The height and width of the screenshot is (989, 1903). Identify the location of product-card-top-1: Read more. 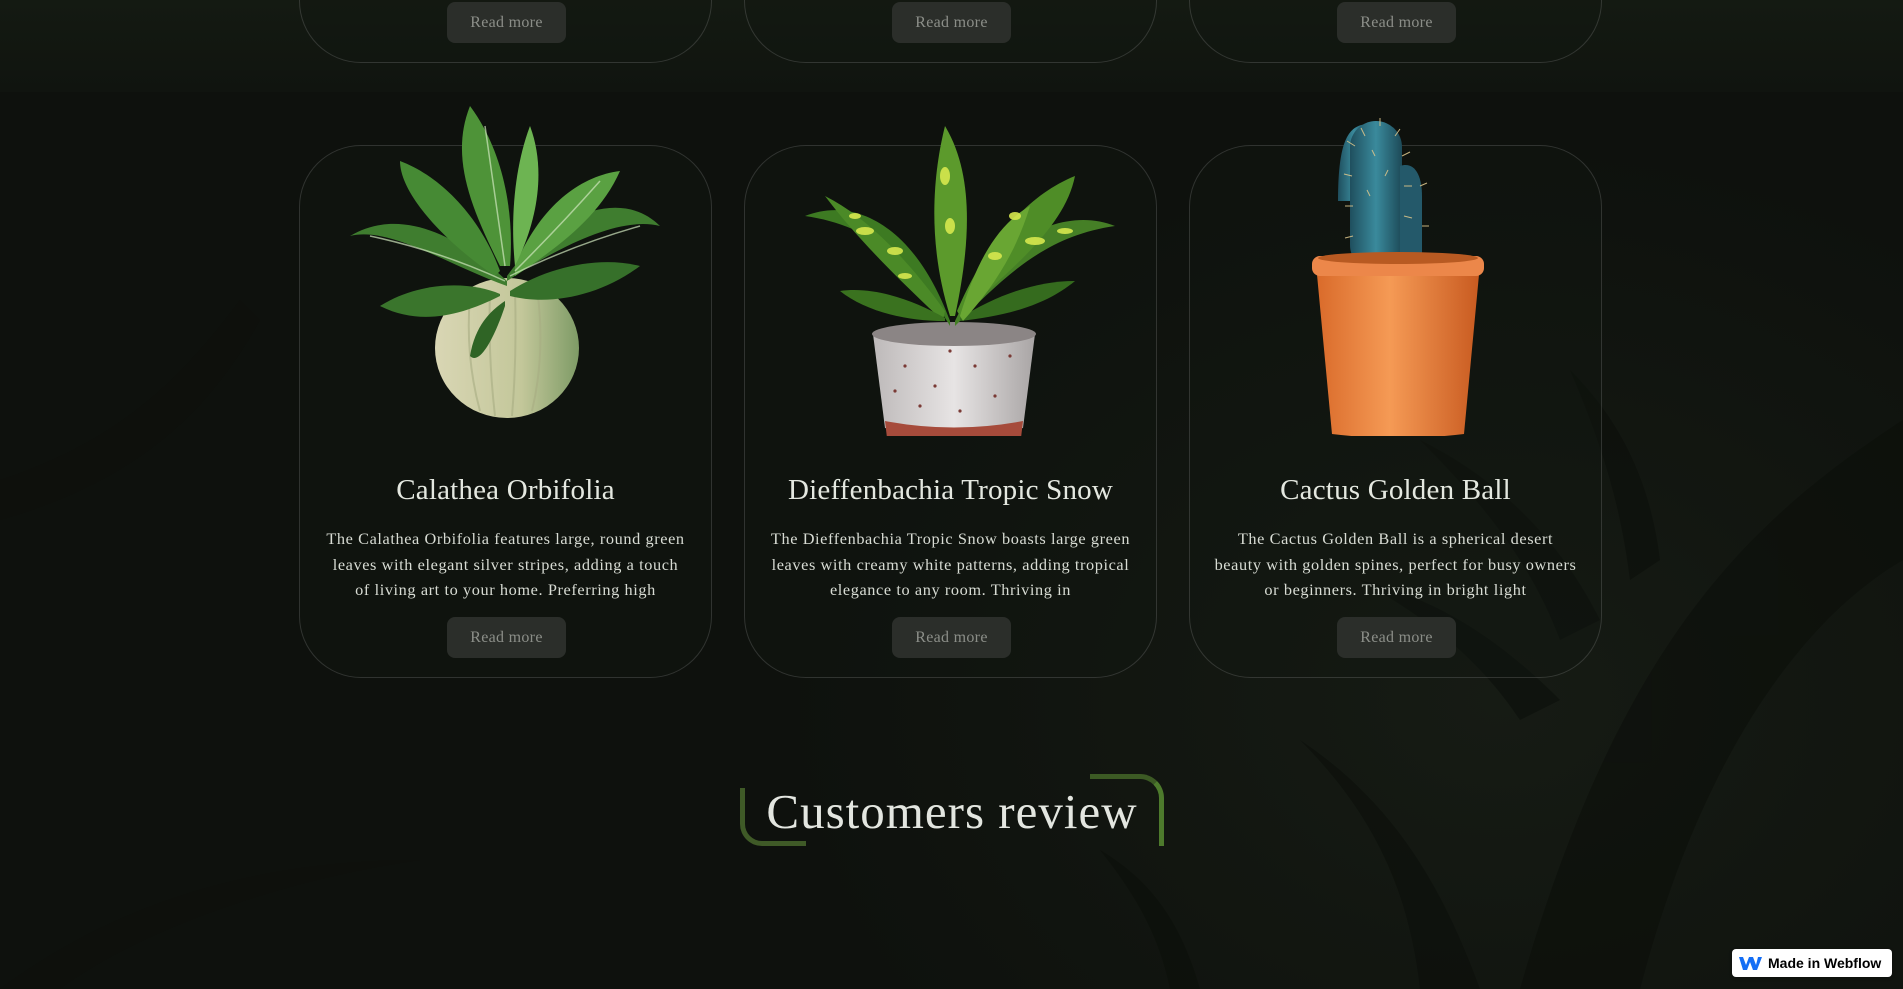
(505, 31).